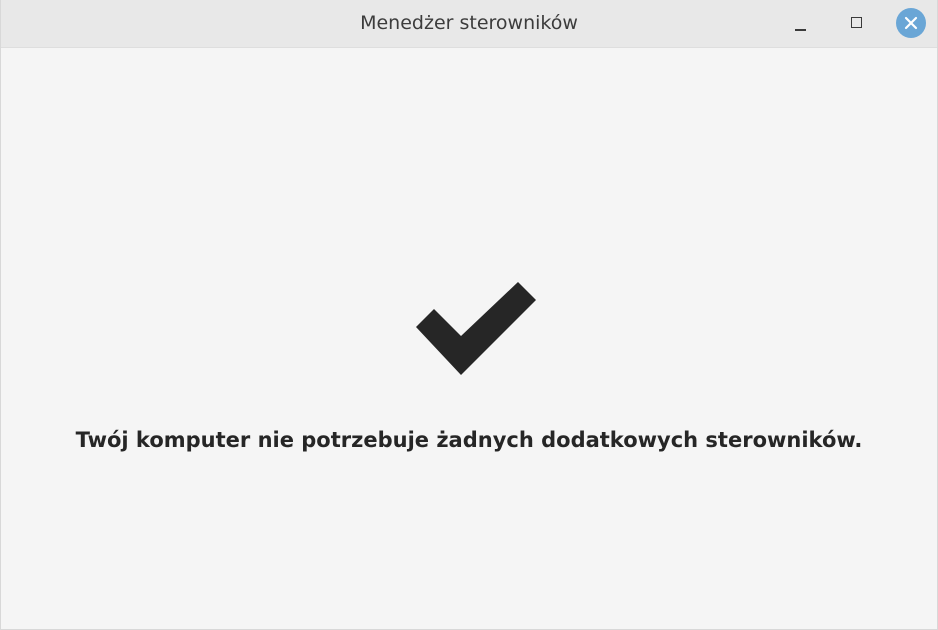  I want to click on minimize-icon, so click(800, 30).